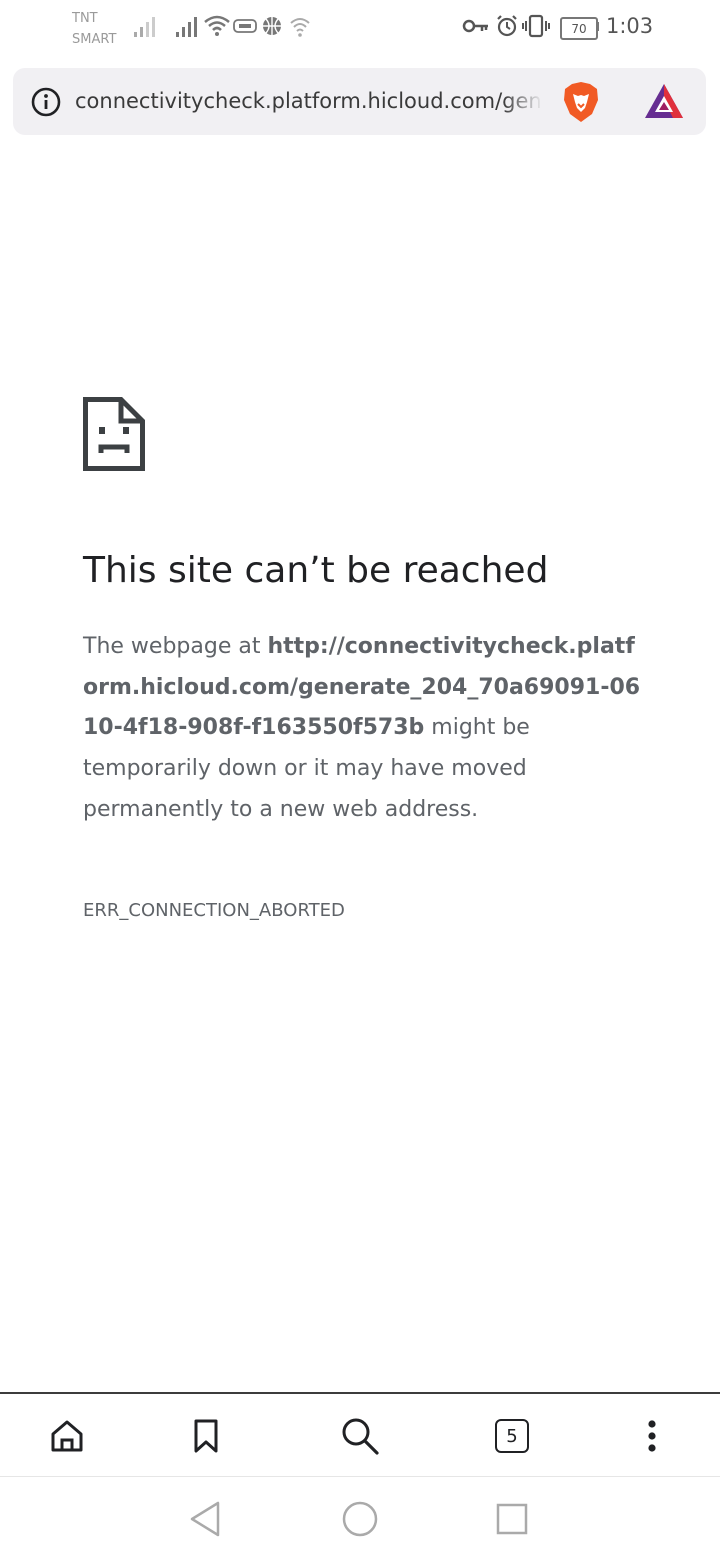  What do you see at coordinates (214, 910) in the screenshot?
I see `error-code: ERR_CONNECTION_ABORTED` at bounding box center [214, 910].